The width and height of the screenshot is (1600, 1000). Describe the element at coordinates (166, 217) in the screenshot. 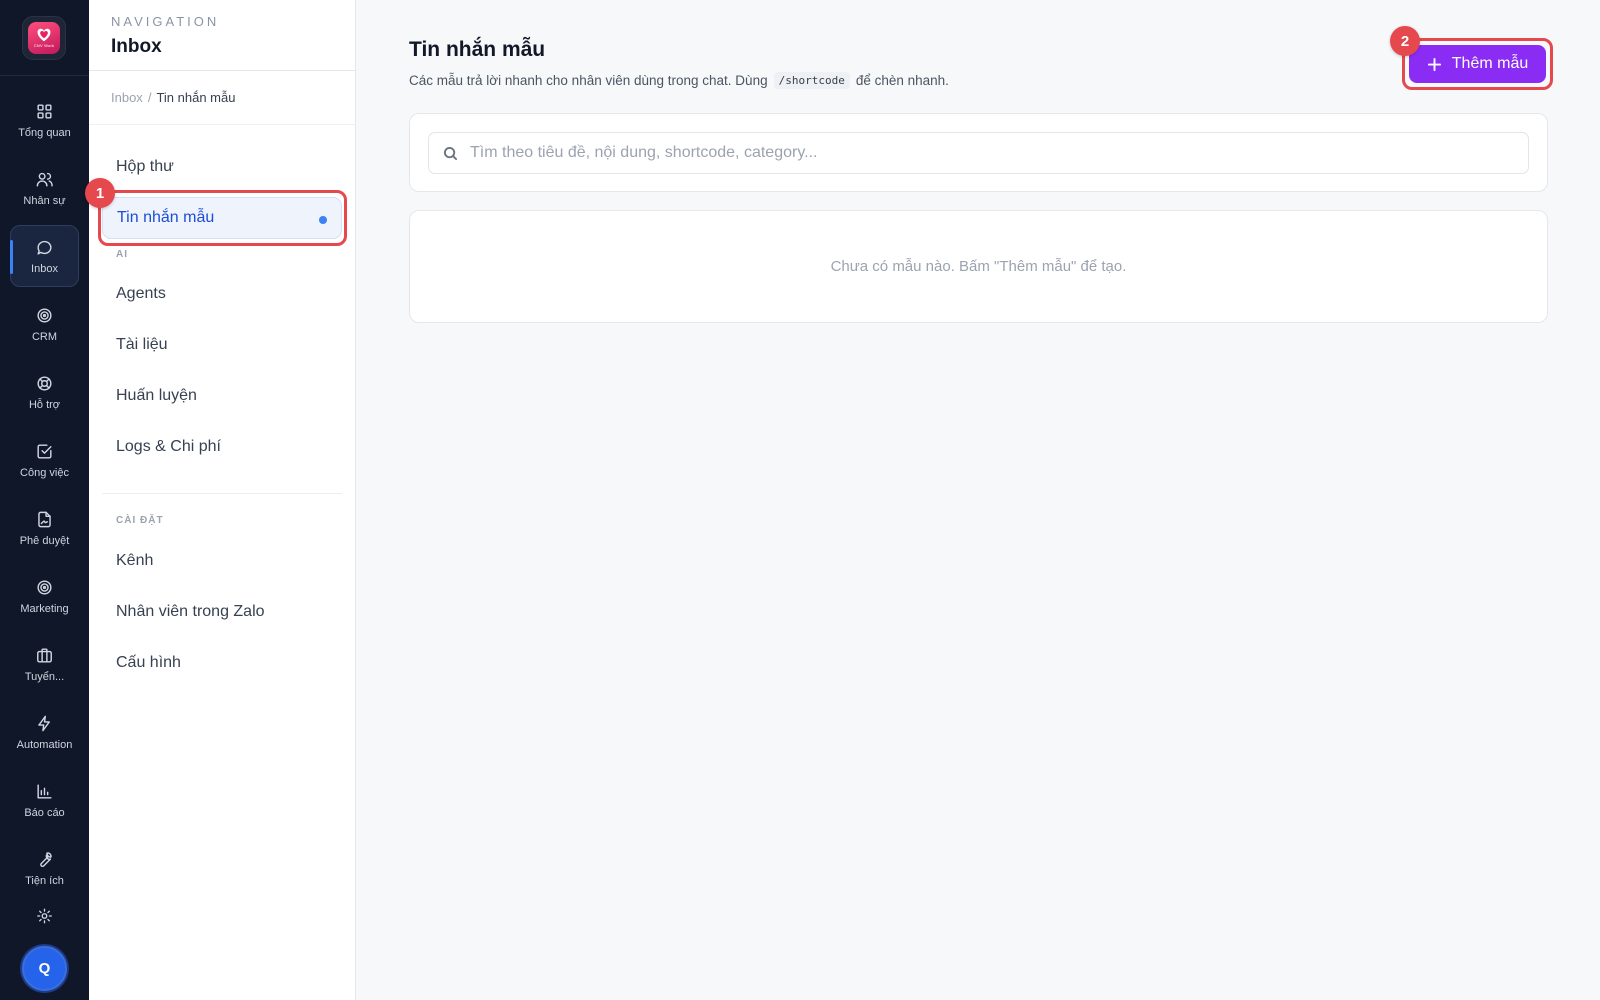

I see `nav-item-label: Tin nhắn mẫu` at that location.